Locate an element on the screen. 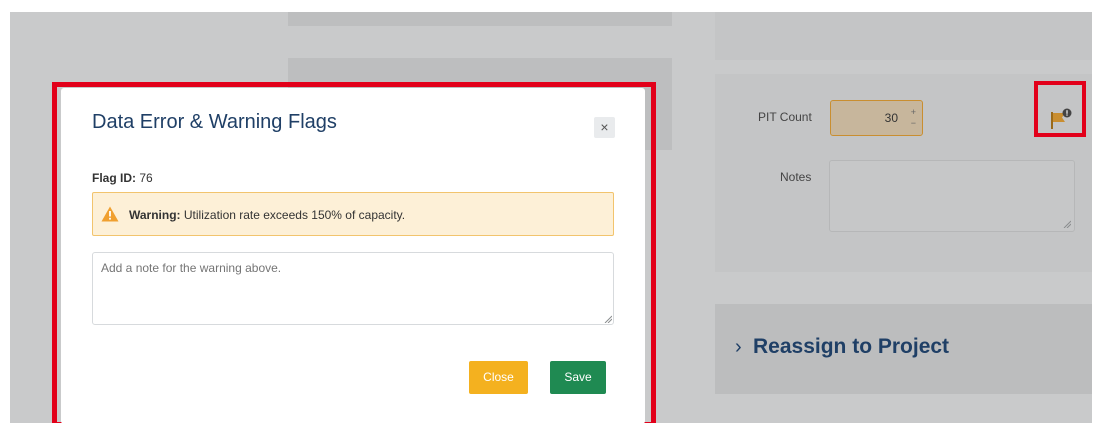 This screenshot has height=423, width=1093. pit-count-value: 30 is located at coordinates (891, 118).